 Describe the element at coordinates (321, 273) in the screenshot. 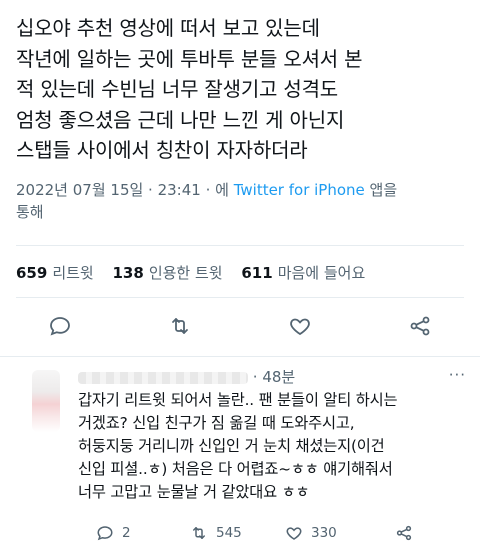

I see `likes-label: 마음에 들어요` at that location.